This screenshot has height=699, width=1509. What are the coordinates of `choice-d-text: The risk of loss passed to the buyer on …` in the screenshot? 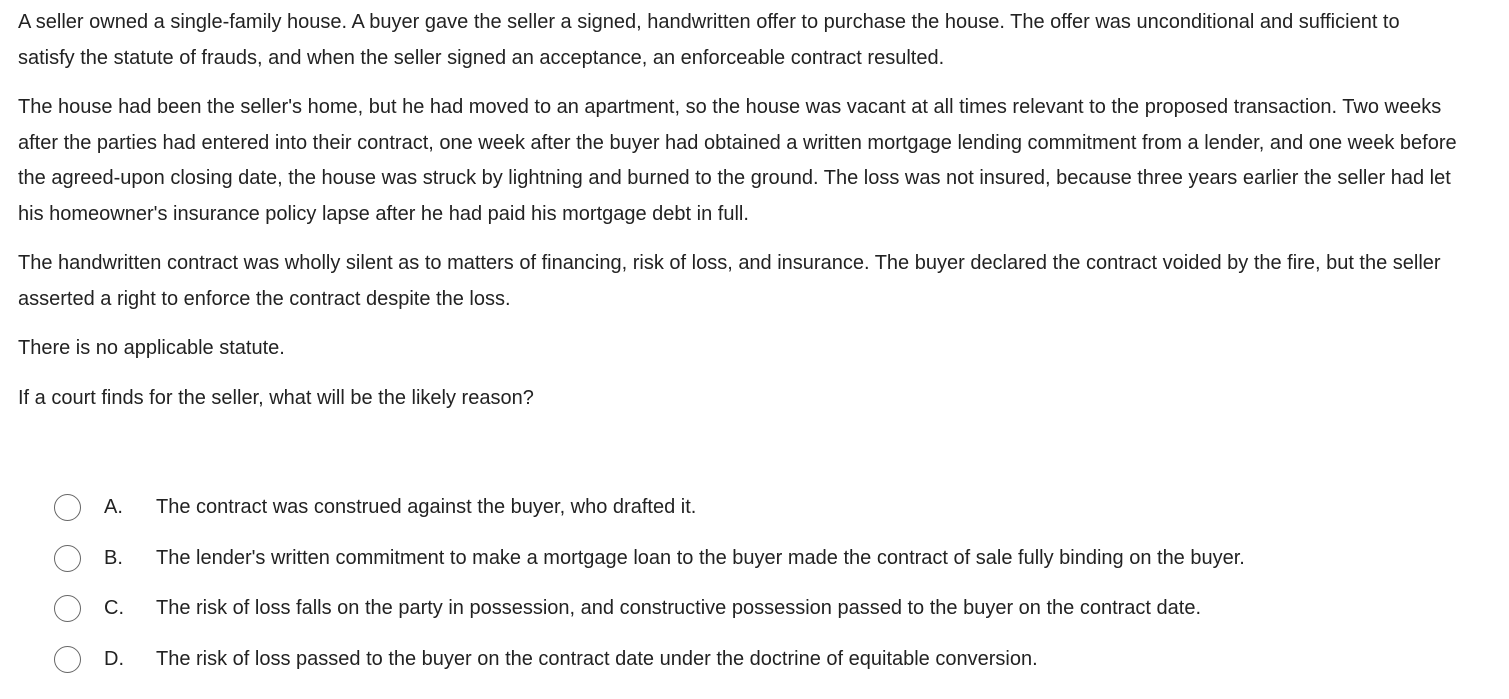 It's located at (597, 659).